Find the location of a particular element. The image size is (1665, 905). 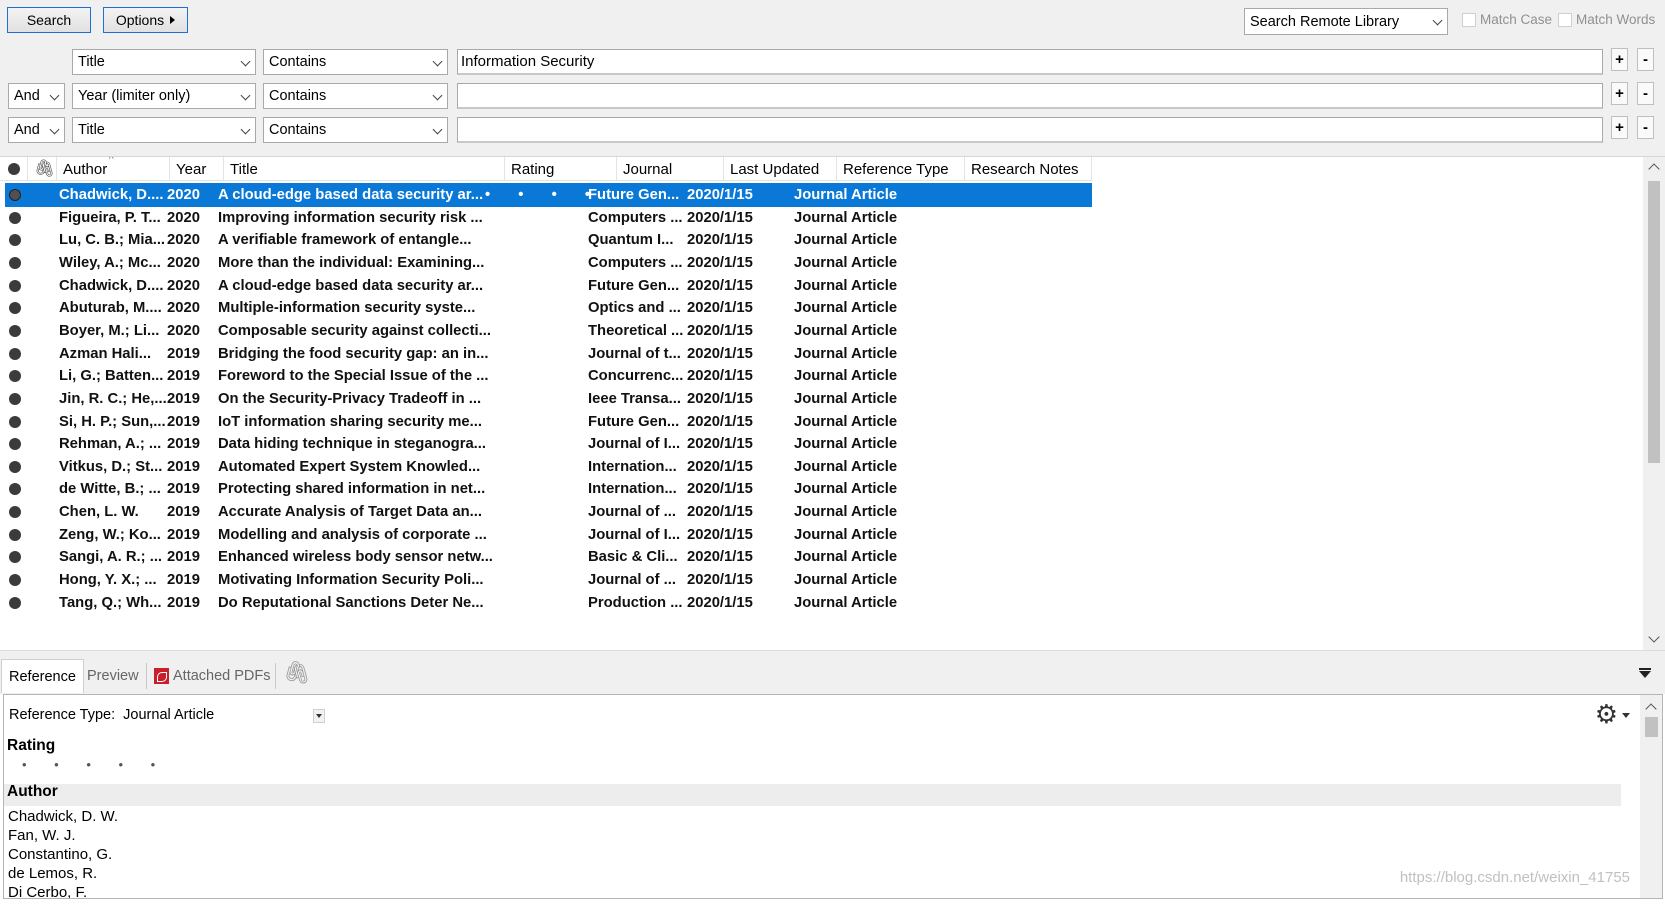

reference-type-field: Reference Type: Journal Article is located at coordinates (111, 715).